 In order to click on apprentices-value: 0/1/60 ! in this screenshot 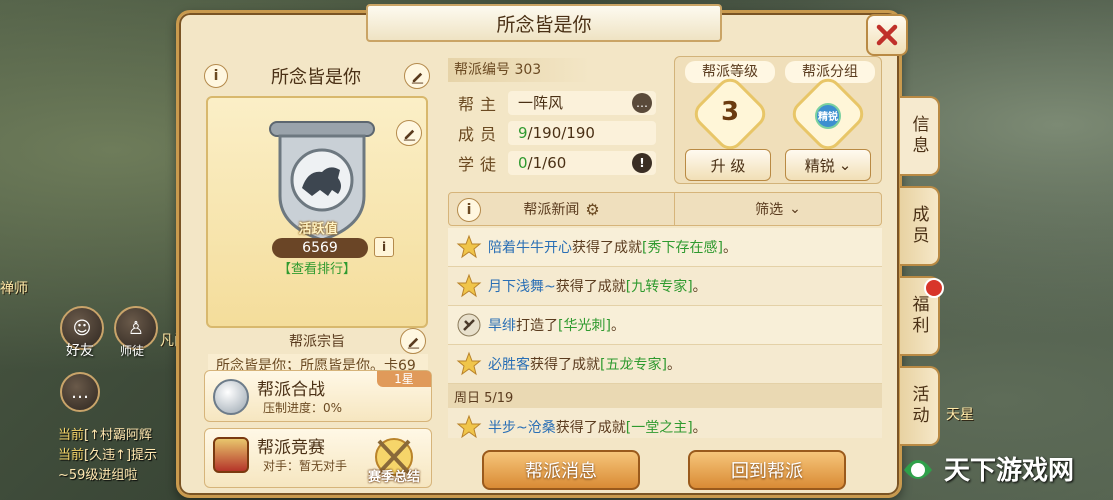, I will do `click(582, 163)`.